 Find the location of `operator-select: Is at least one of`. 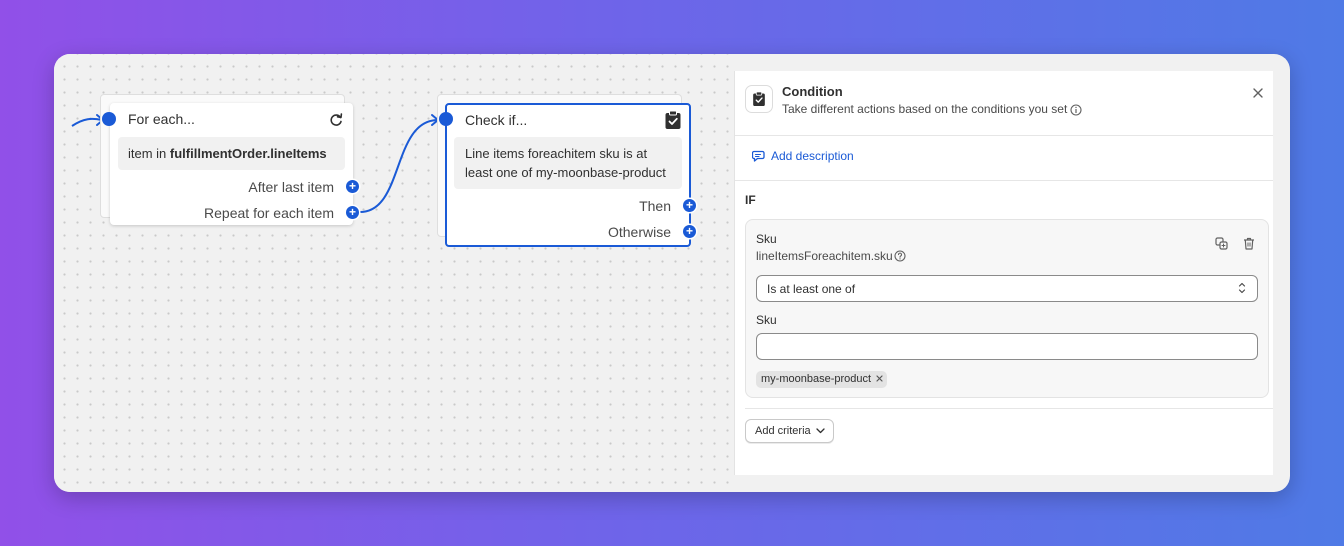

operator-select: Is at least one of is located at coordinates (1007, 288).